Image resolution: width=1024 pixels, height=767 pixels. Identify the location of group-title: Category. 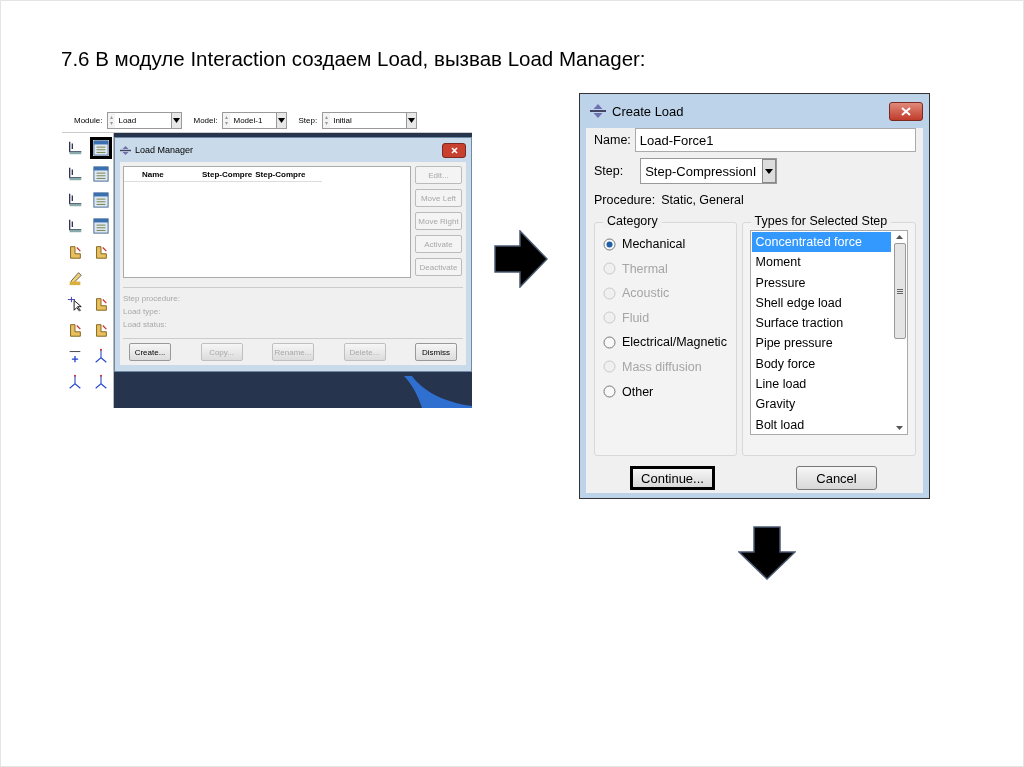
(632, 221).